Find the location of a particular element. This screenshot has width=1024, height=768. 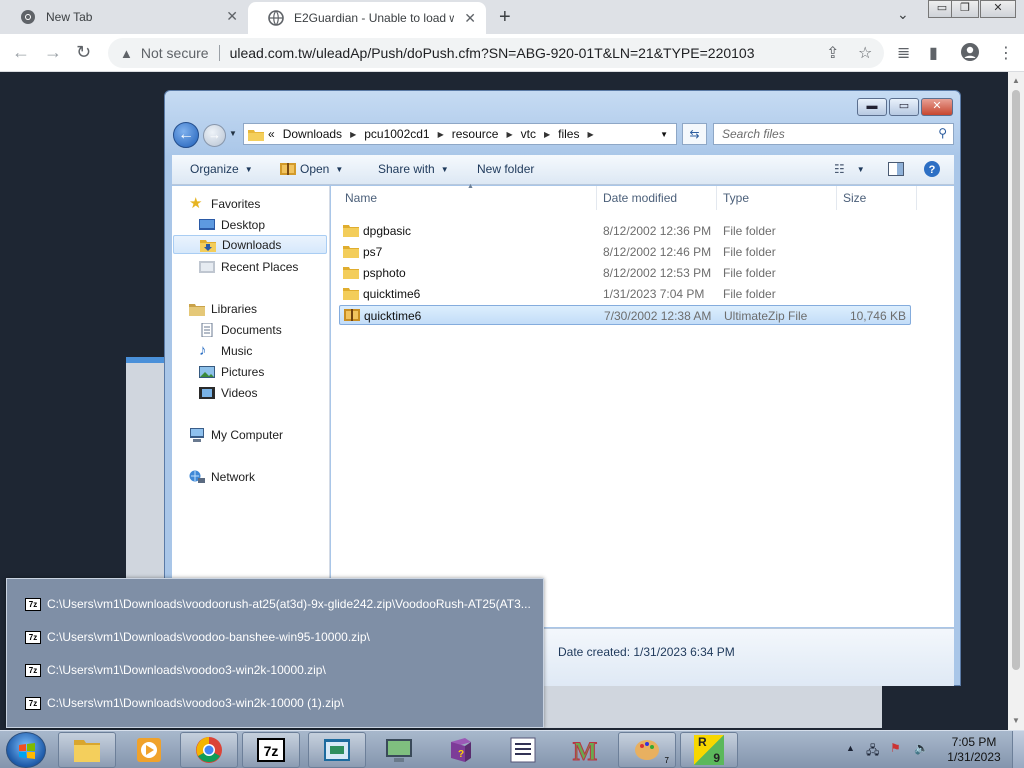

taskbar-list-app is located at coordinates (523, 750).